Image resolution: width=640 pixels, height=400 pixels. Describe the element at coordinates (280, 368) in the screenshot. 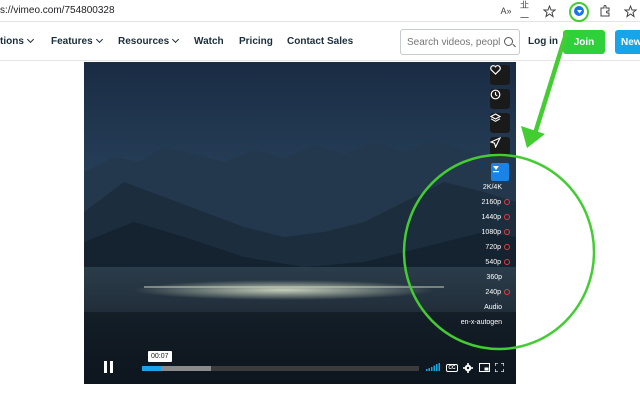

I see `progress-bar` at that location.